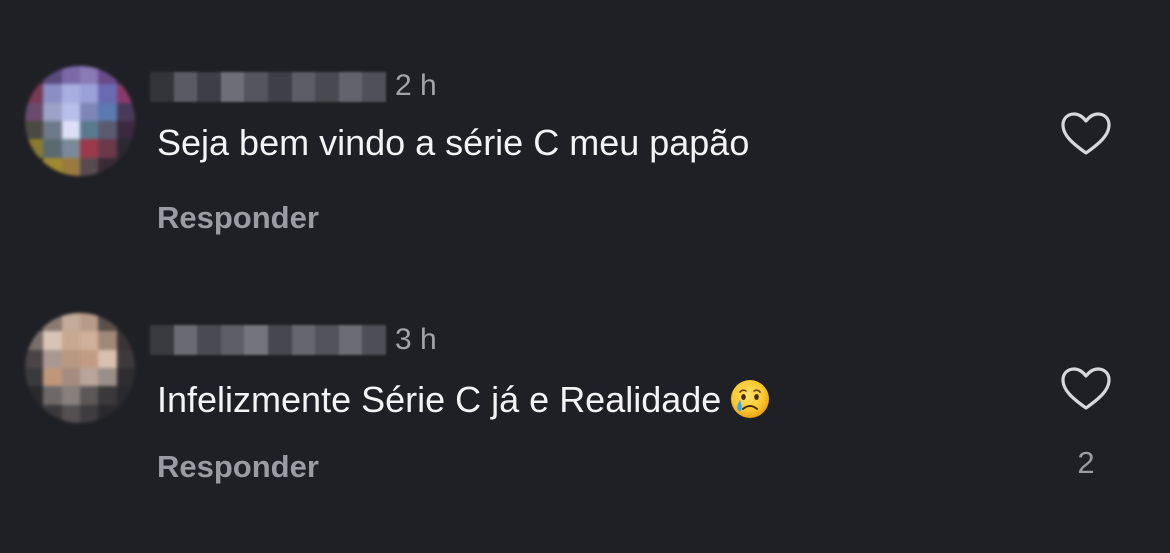  Describe the element at coordinates (416, 85) in the screenshot. I see `comment-time: 2 h` at that location.